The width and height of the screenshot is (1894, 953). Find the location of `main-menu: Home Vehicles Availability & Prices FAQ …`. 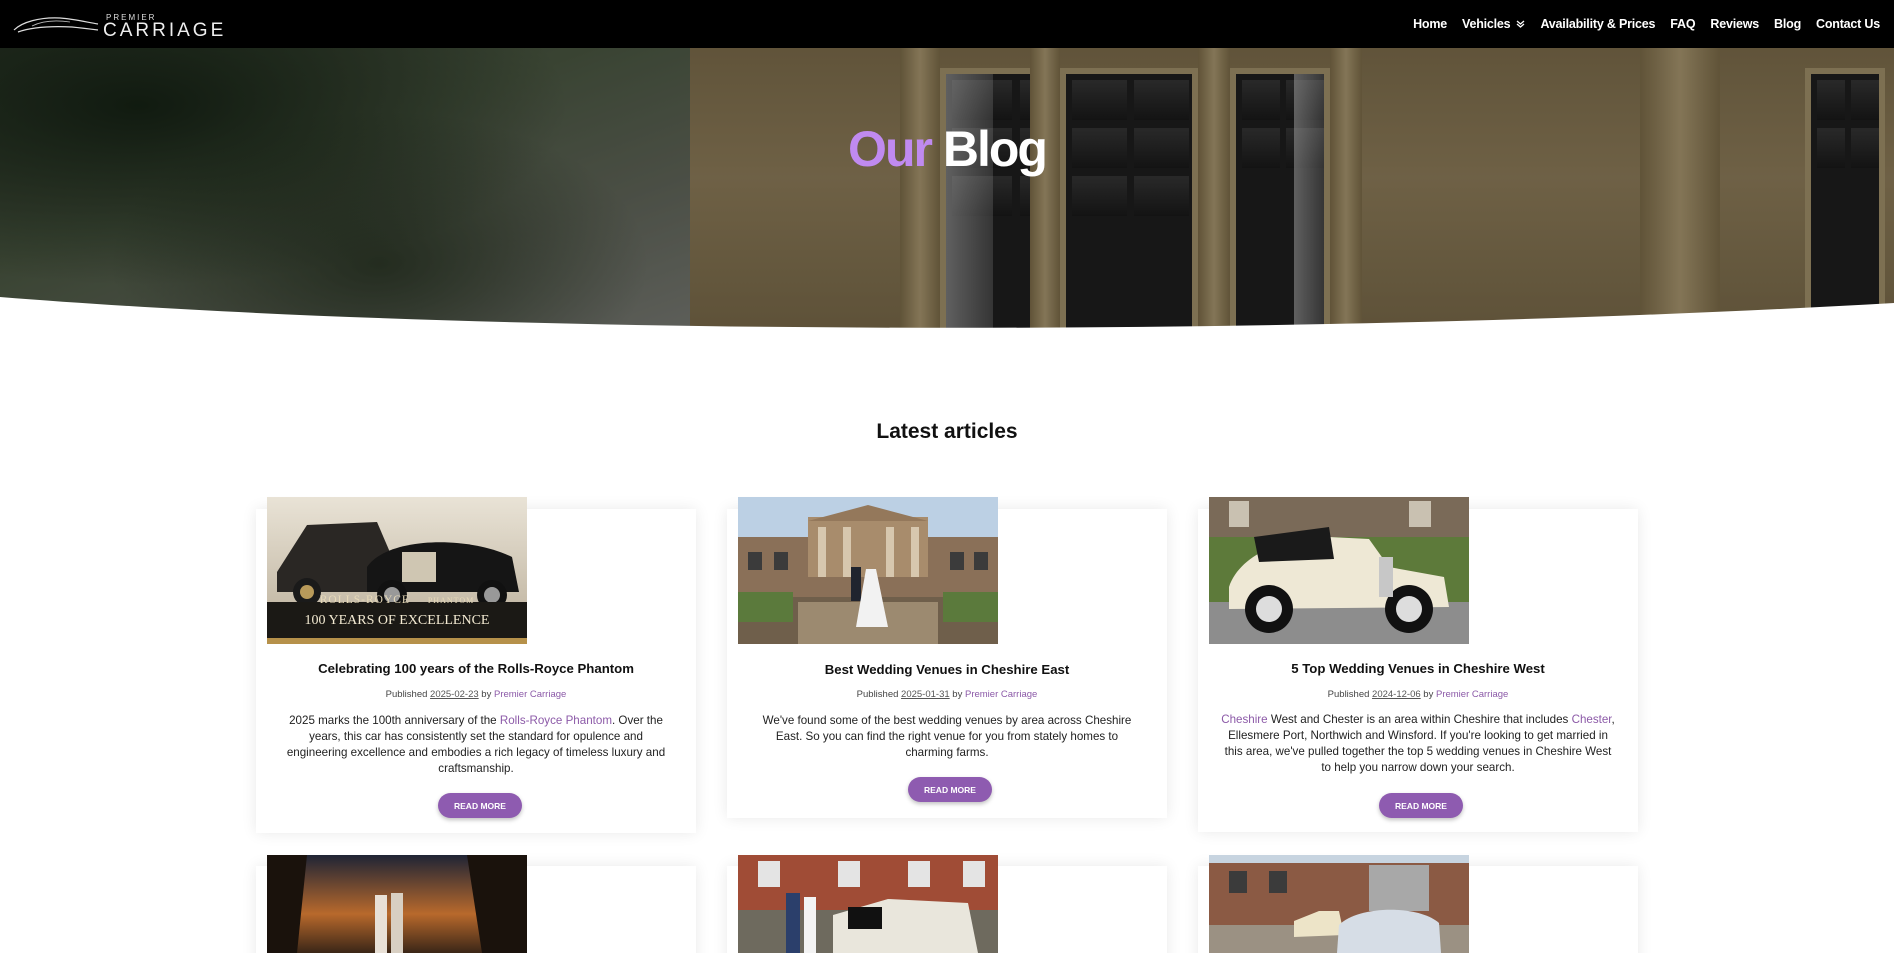

main-menu: Home Vehicles Availability & Prices FAQ … is located at coordinates (1646, 24).